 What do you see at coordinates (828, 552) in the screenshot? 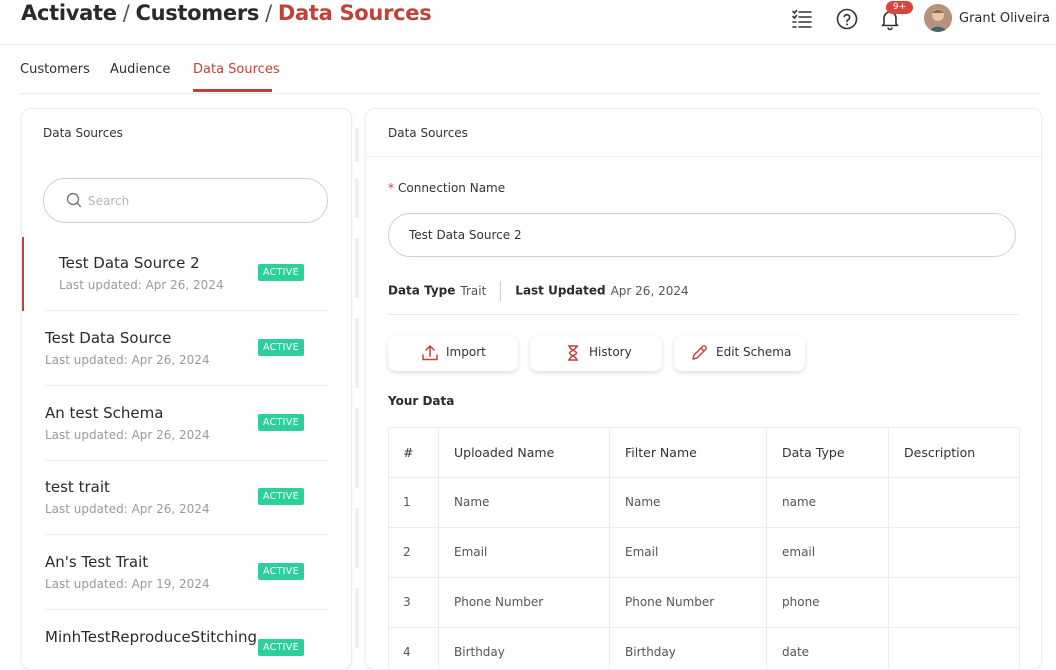
I see `table-cell: email` at bounding box center [828, 552].